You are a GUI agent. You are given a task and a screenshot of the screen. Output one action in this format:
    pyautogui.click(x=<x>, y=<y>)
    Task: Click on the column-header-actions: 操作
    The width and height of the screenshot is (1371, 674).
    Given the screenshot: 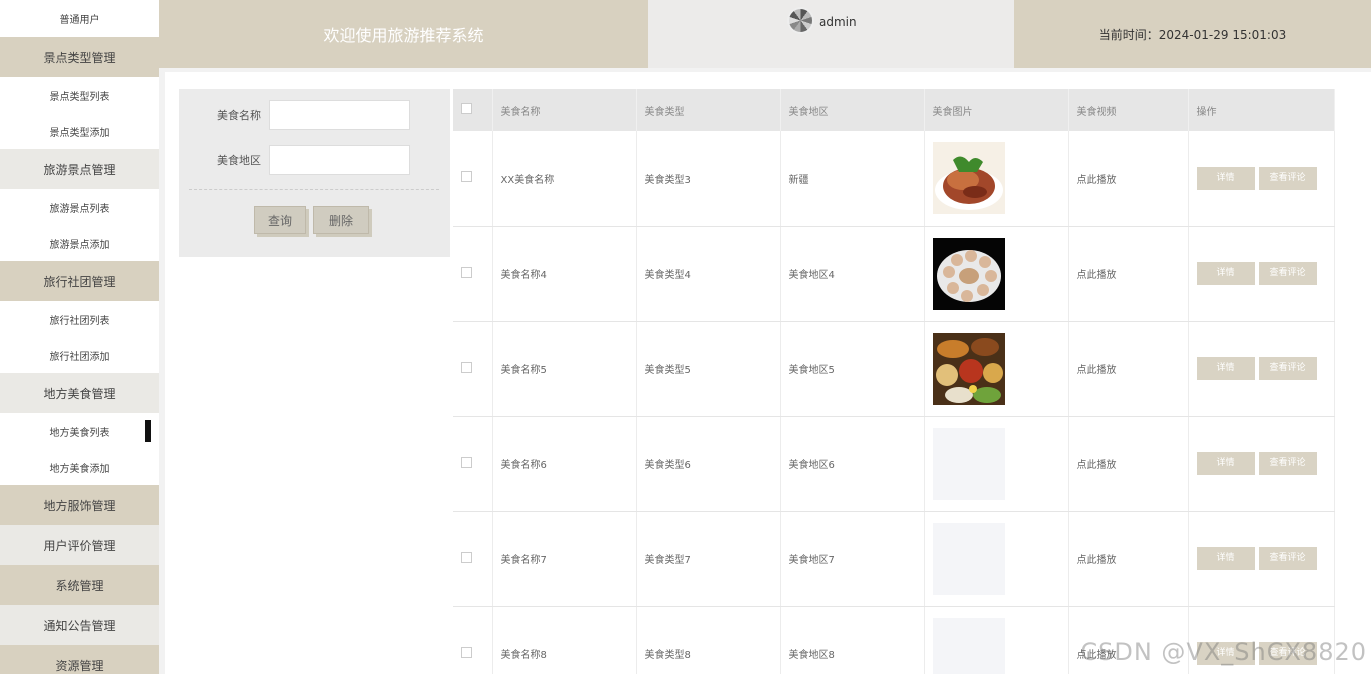 What is the action you would take?
    pyautogui.click(x=1261, y=110)
    